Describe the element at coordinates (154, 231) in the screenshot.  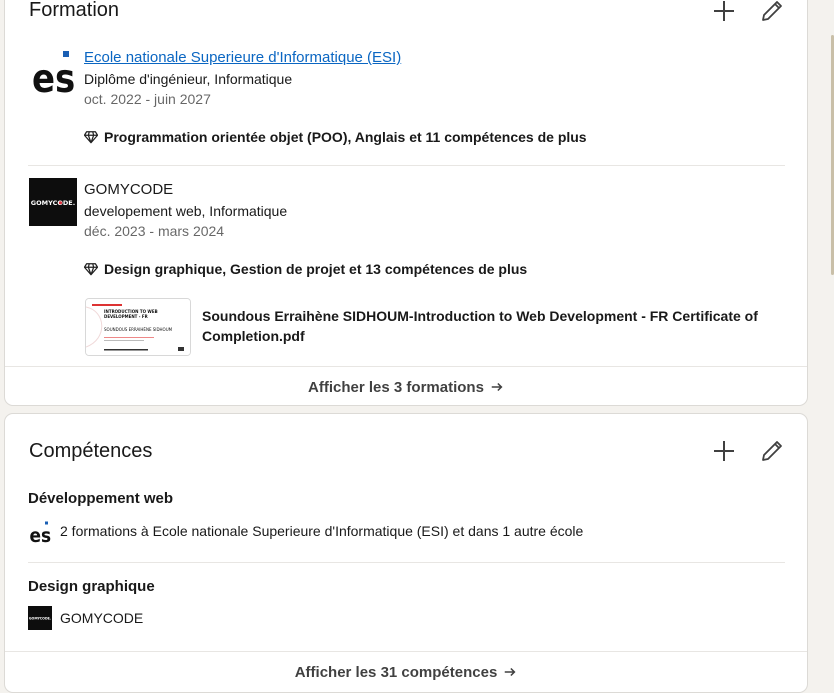
I see `date-range: déc. 2023 - mars 2024` at that location.